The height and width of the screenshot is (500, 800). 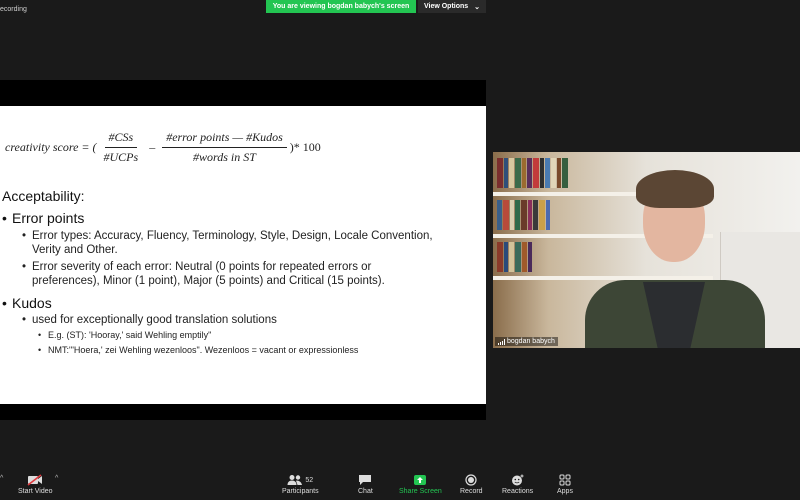 I want to click on participants-count: 52, so click(x=309, y=480).